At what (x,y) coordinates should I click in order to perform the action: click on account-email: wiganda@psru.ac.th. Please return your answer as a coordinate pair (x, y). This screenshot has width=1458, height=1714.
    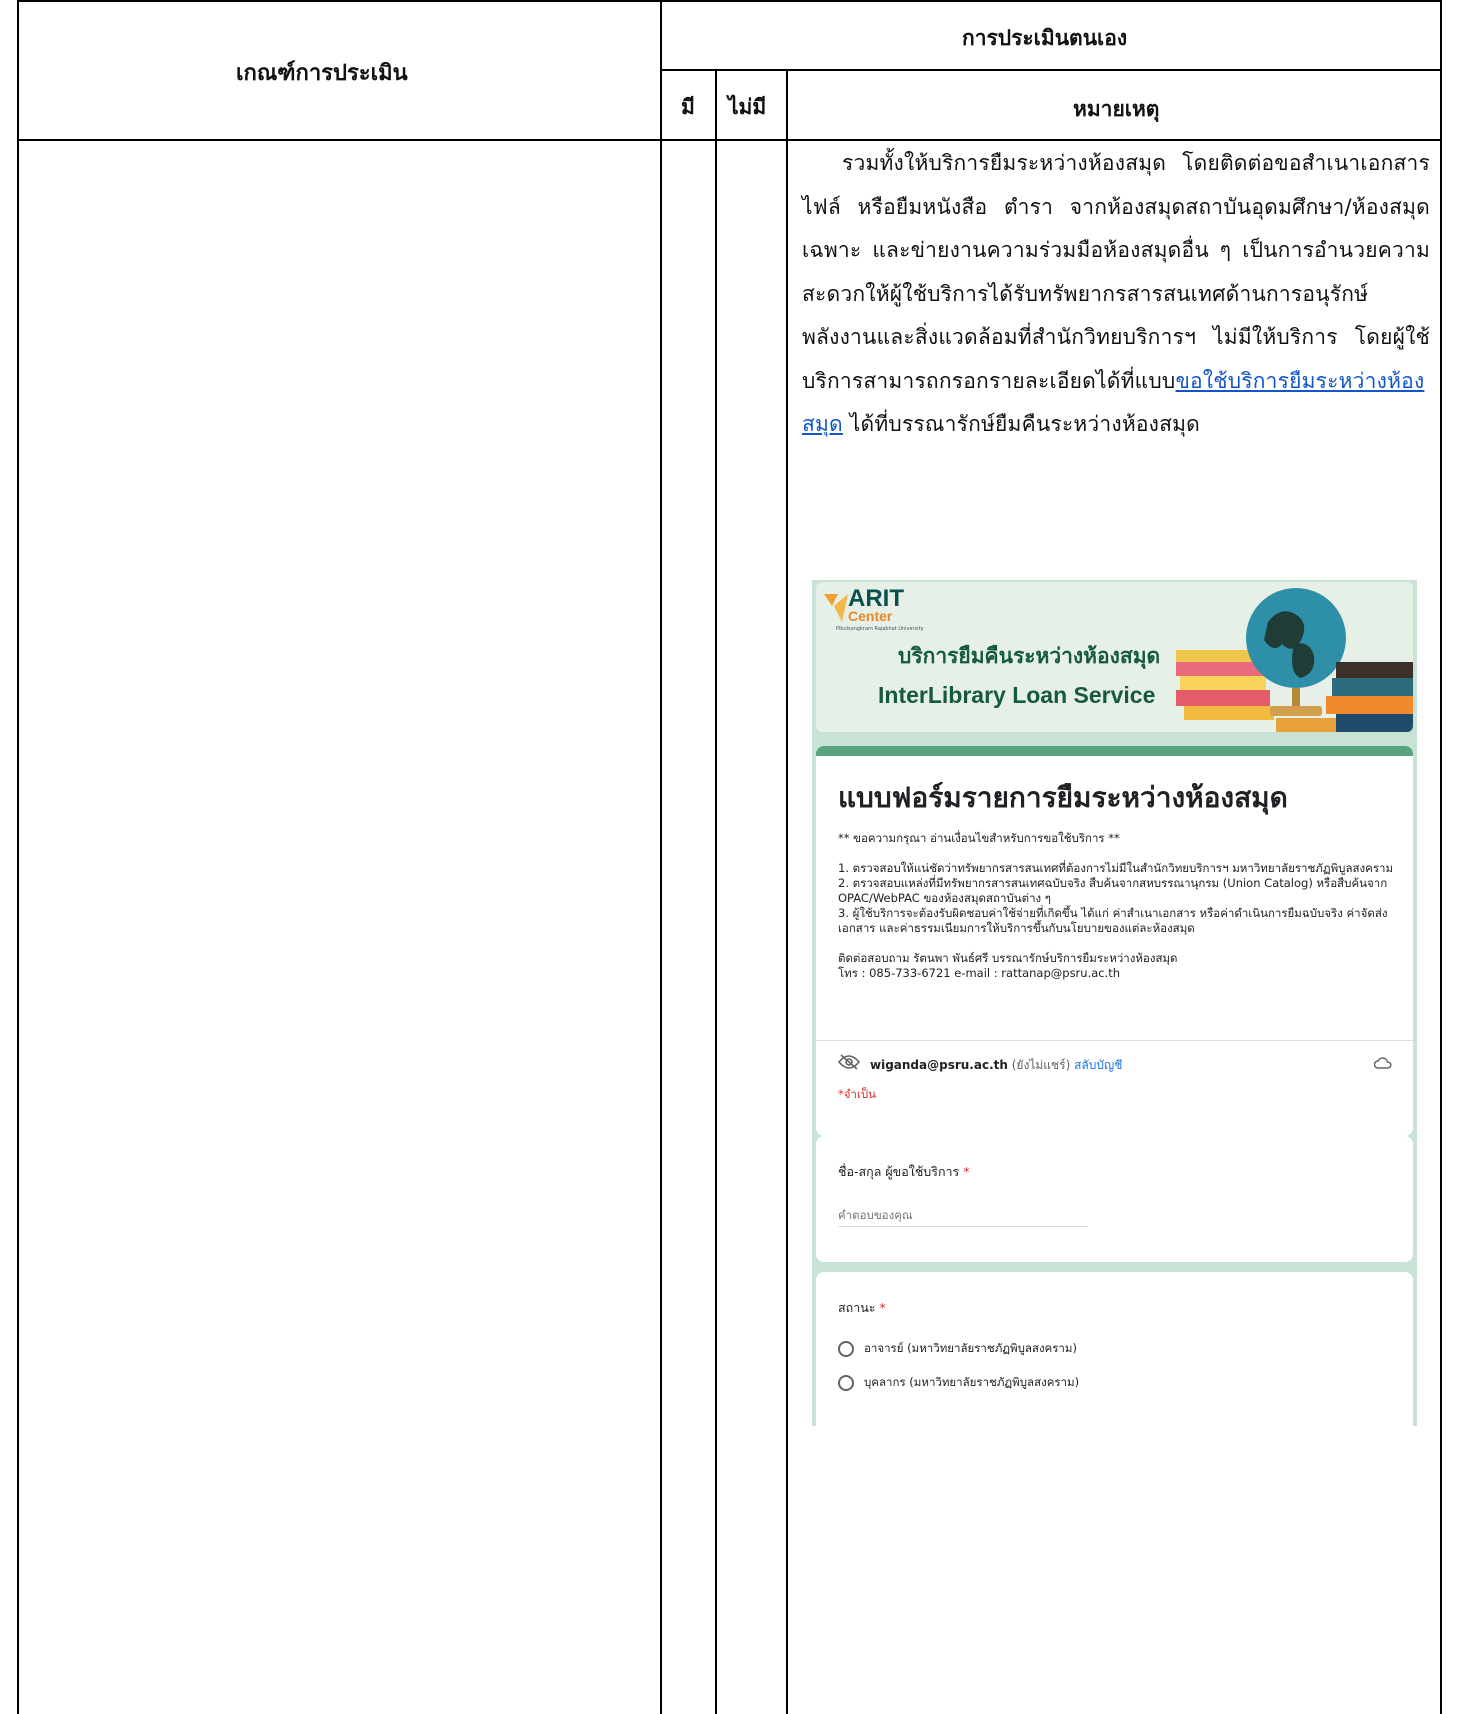
    Looking at the image, I should click on (939, 1065).